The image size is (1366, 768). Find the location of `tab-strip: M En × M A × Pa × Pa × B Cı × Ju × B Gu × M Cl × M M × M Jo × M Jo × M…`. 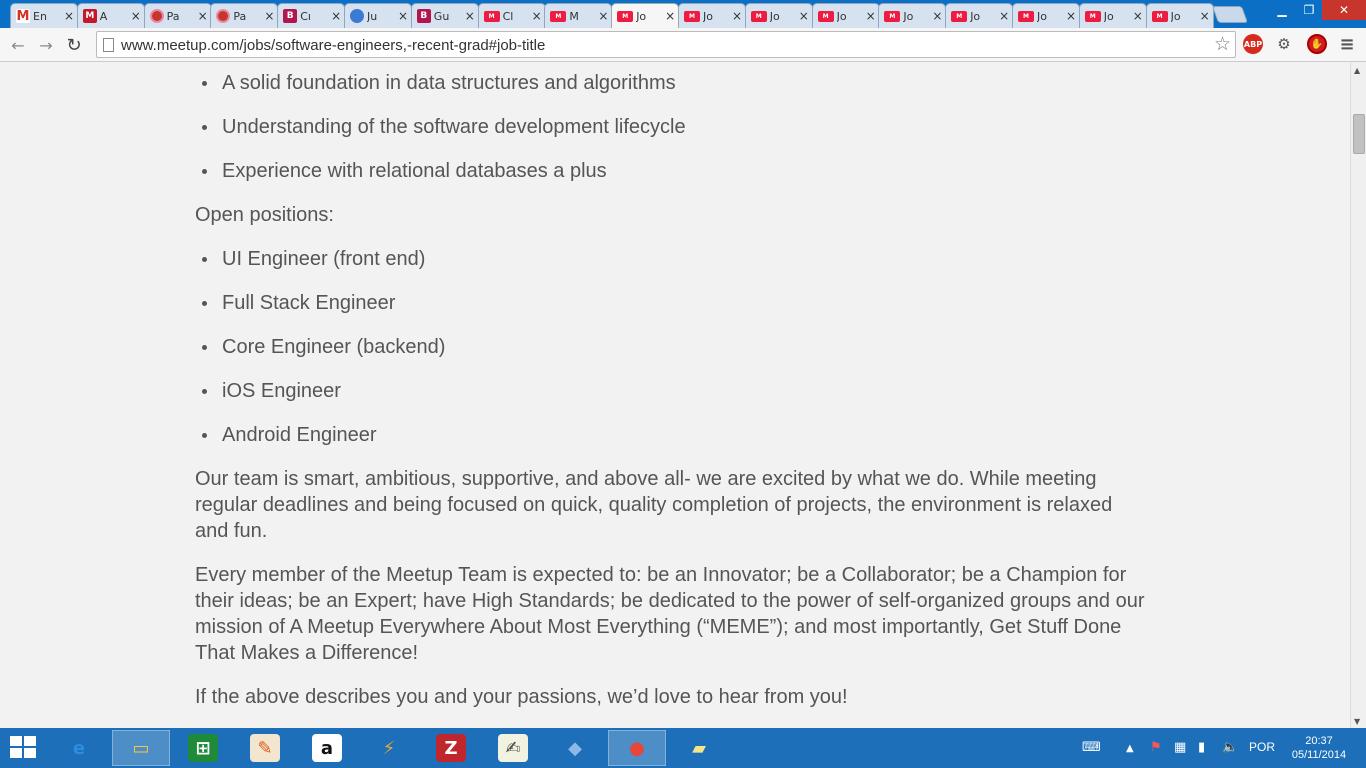

tab-strip: M En × M A × Pa × Pa × B Cı × Ju × B Gu × M Cl × M M × M Jo × M Jo × M… is located at coordinates (683, 14).